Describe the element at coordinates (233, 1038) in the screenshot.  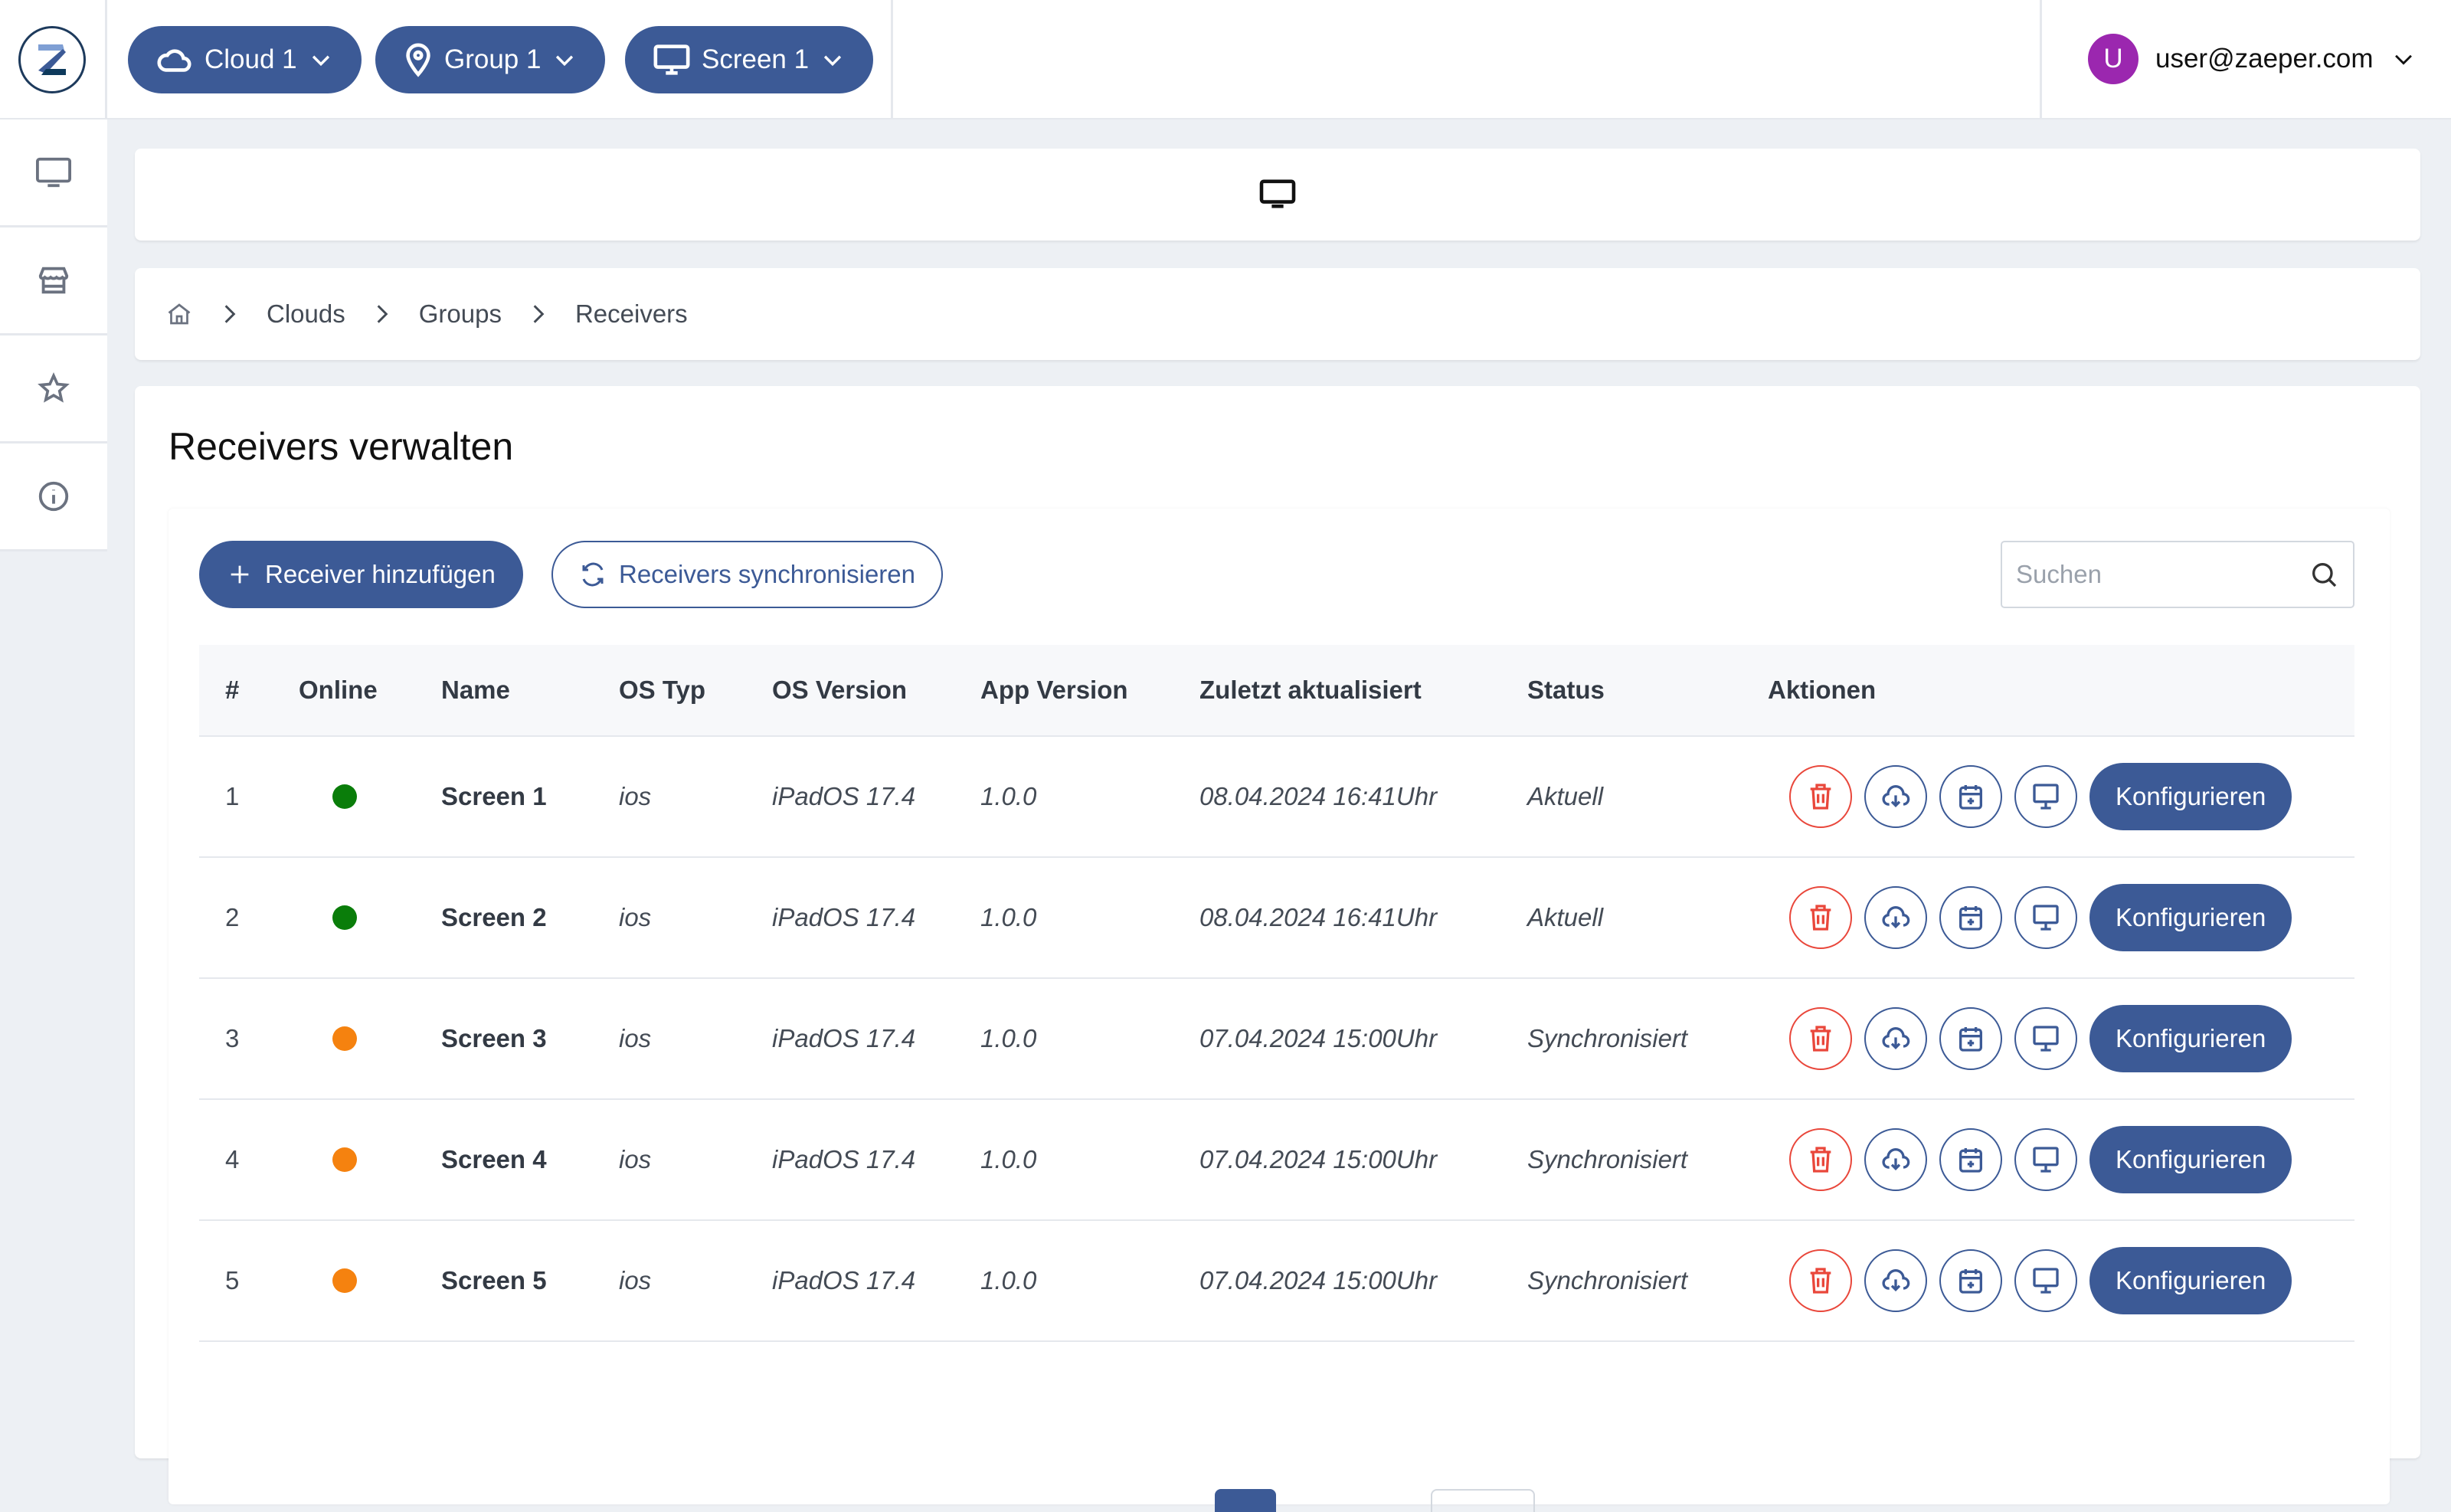
I see `row-number: 3` at that location.